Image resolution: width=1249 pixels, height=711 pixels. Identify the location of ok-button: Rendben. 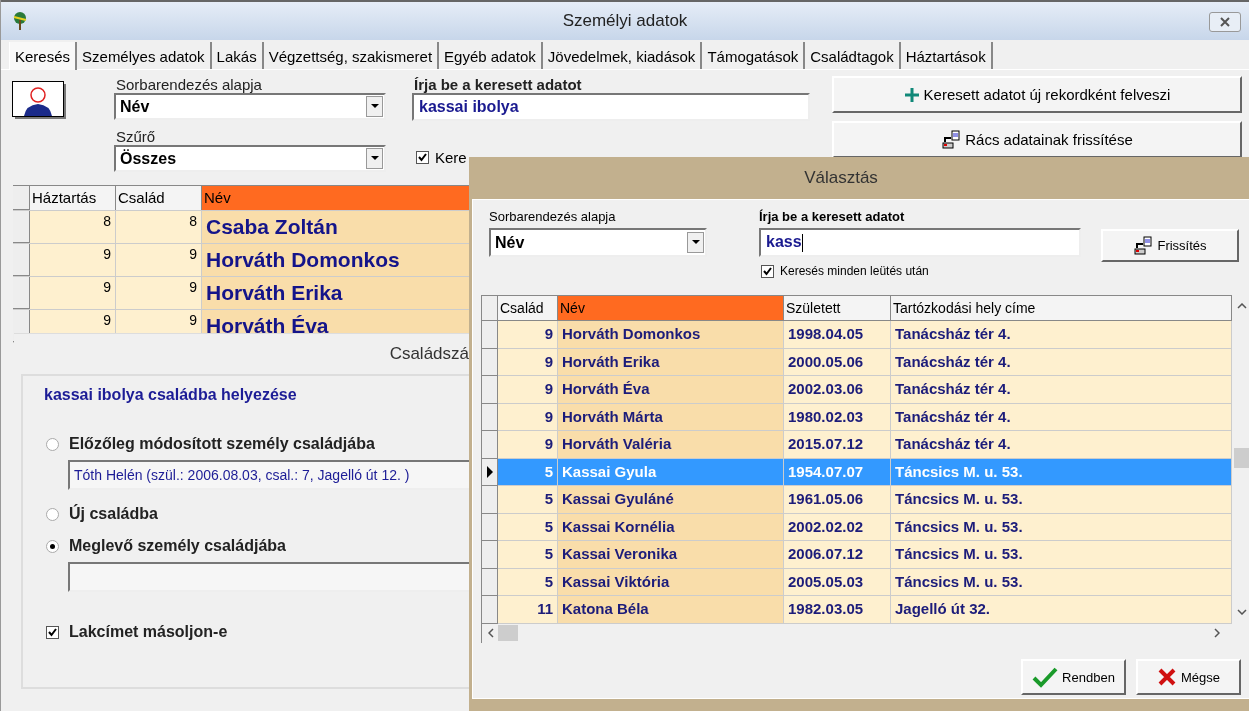
(1073, 677).